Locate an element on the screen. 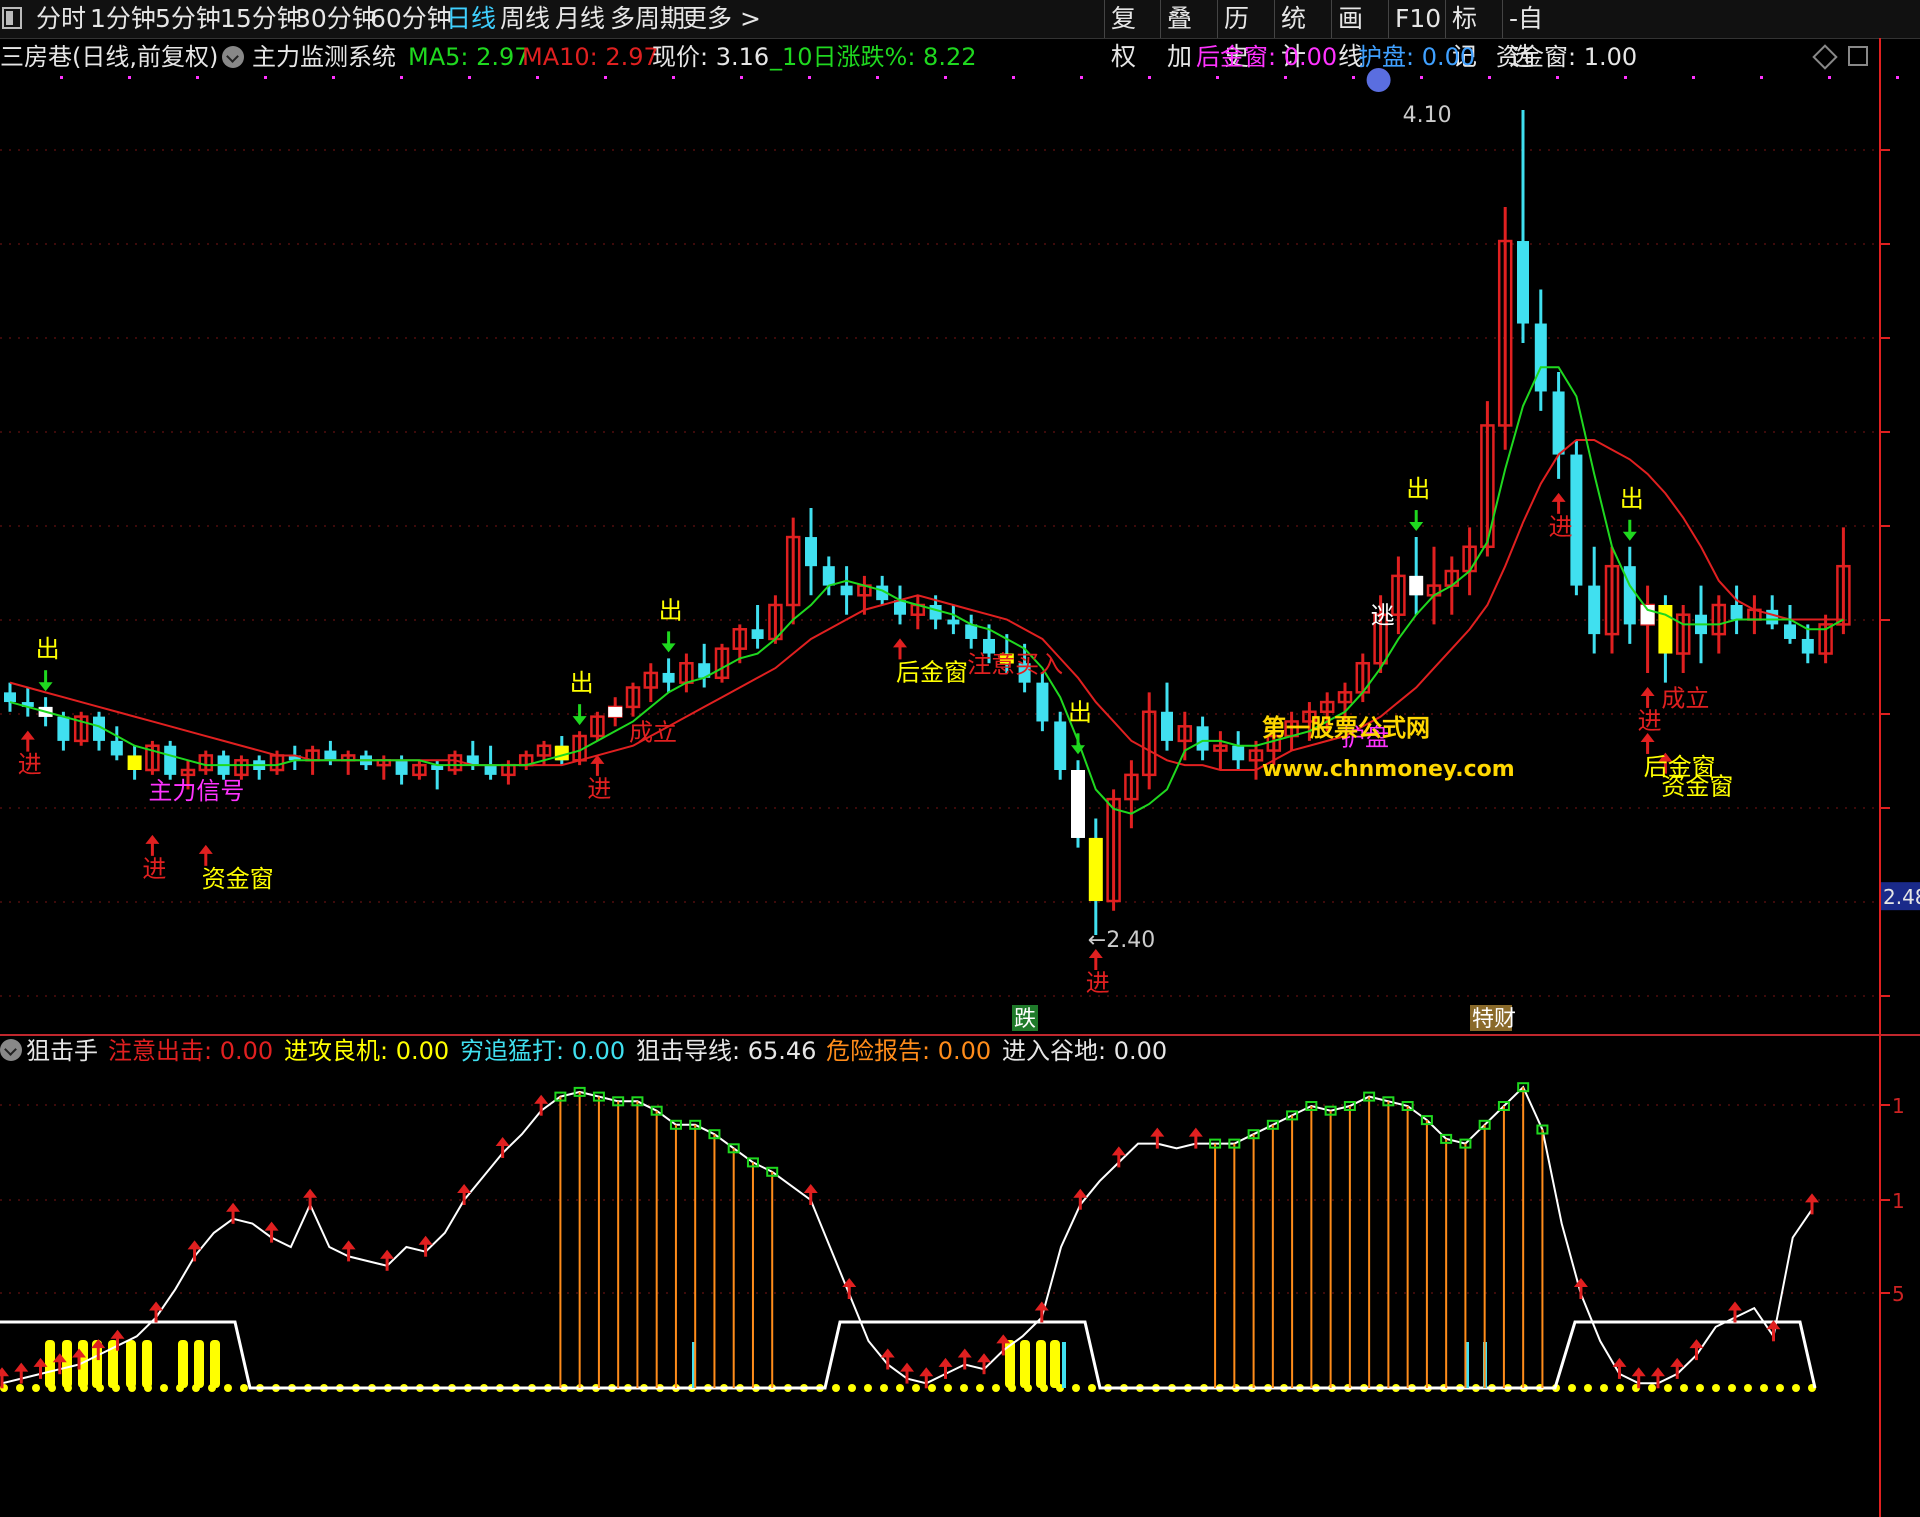 The image size is (1920, 1517). signal-label: 注意买入 is located at coordinates (1015, 665).